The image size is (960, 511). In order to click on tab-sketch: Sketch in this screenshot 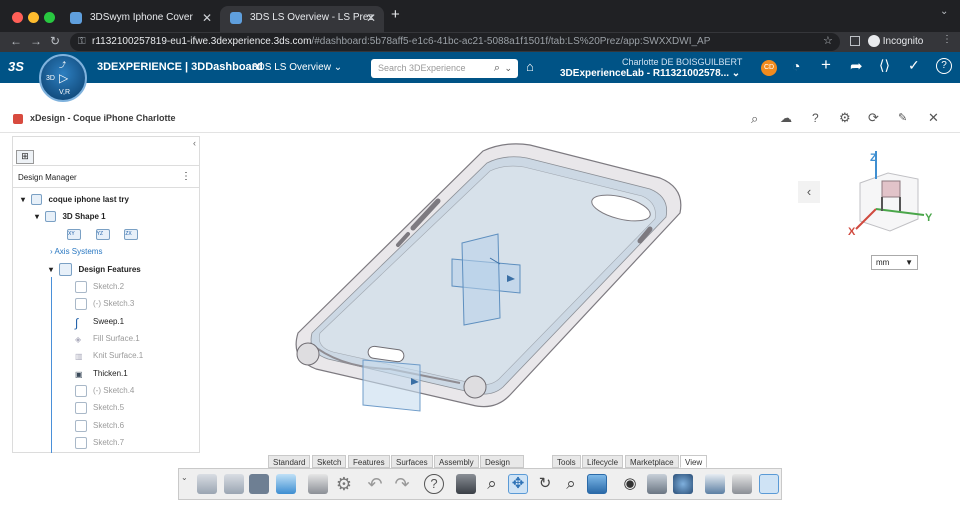, I will do `click(329, 461)`.